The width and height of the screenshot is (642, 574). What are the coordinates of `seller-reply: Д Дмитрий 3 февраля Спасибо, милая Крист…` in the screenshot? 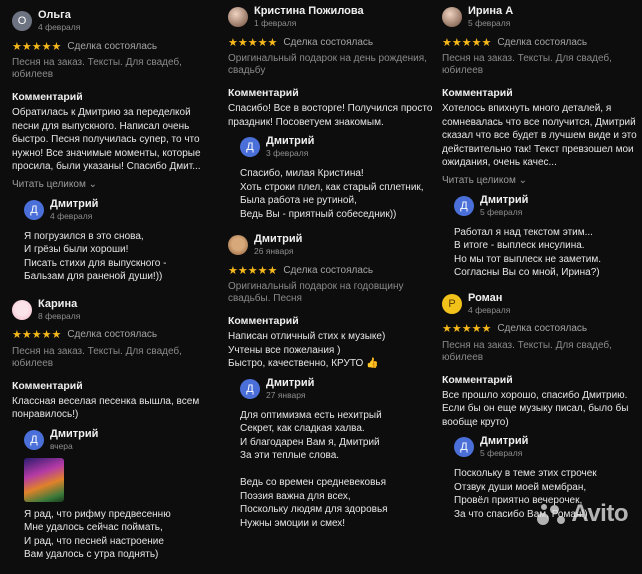 It's located at (336, 178).